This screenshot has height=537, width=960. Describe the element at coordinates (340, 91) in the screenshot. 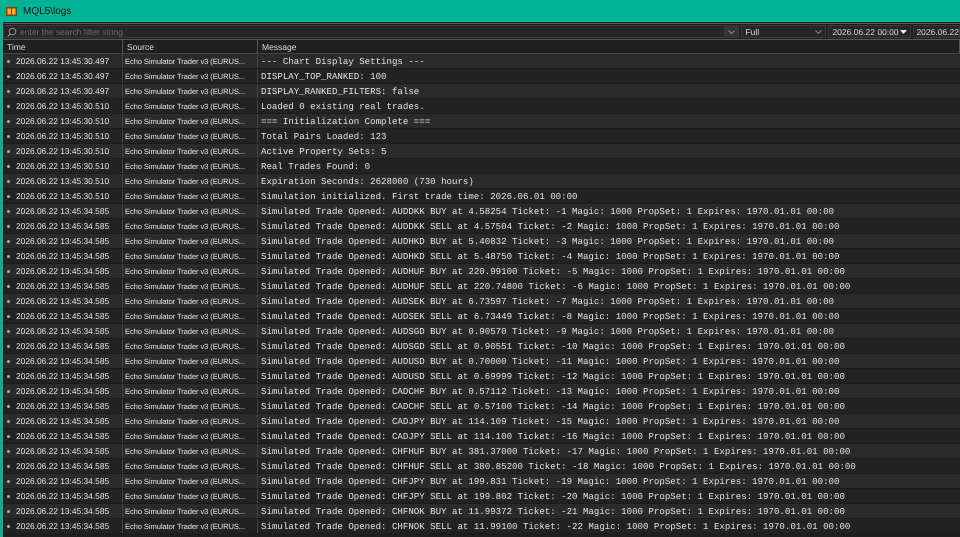

I see `message-cell: DISPLAY_RANKED_FILTERS: false` at that location.